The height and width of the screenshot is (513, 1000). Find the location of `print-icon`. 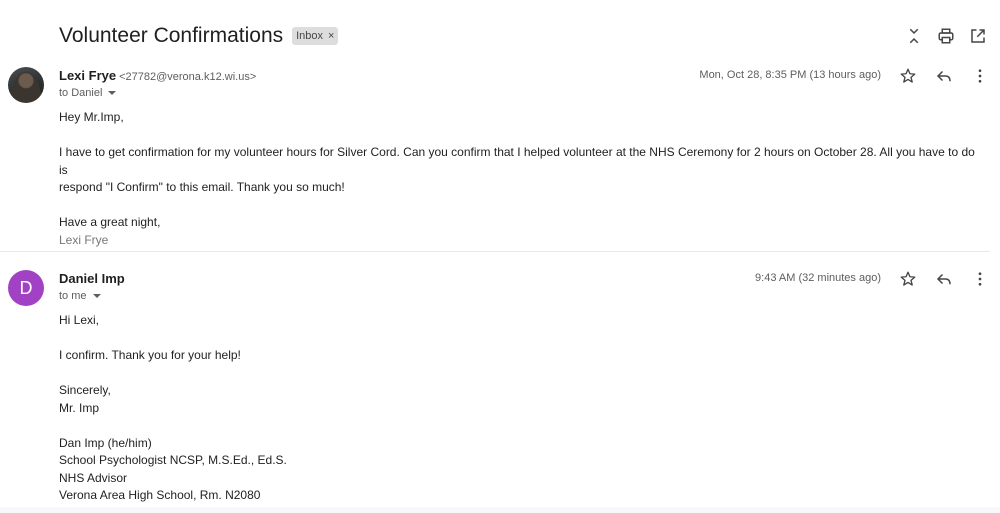

print-icon is located at coordinates (946, 36).